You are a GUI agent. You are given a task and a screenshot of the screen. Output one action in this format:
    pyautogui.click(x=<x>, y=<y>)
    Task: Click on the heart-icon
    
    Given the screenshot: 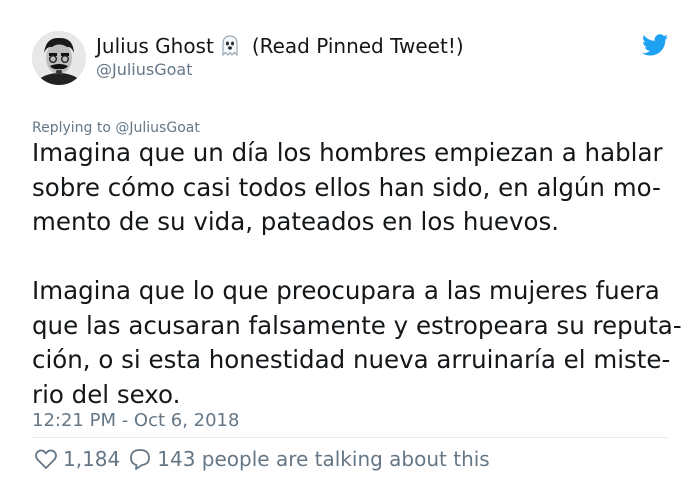 What is the action you would take?
    pyautogui.click(x=46, y=459)
    